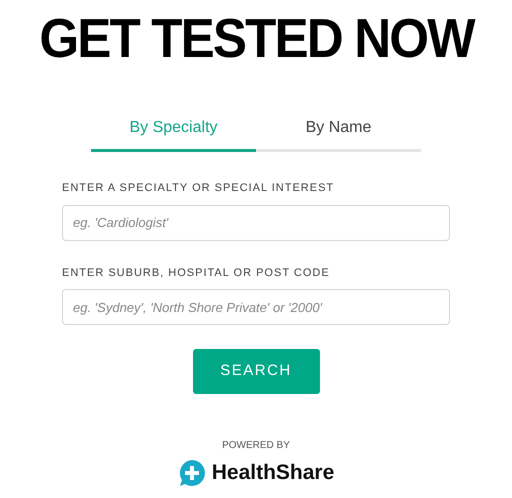  Describe the element at coordinates (338, 133) in the screenshot. I see `tab: By Name` at that location.